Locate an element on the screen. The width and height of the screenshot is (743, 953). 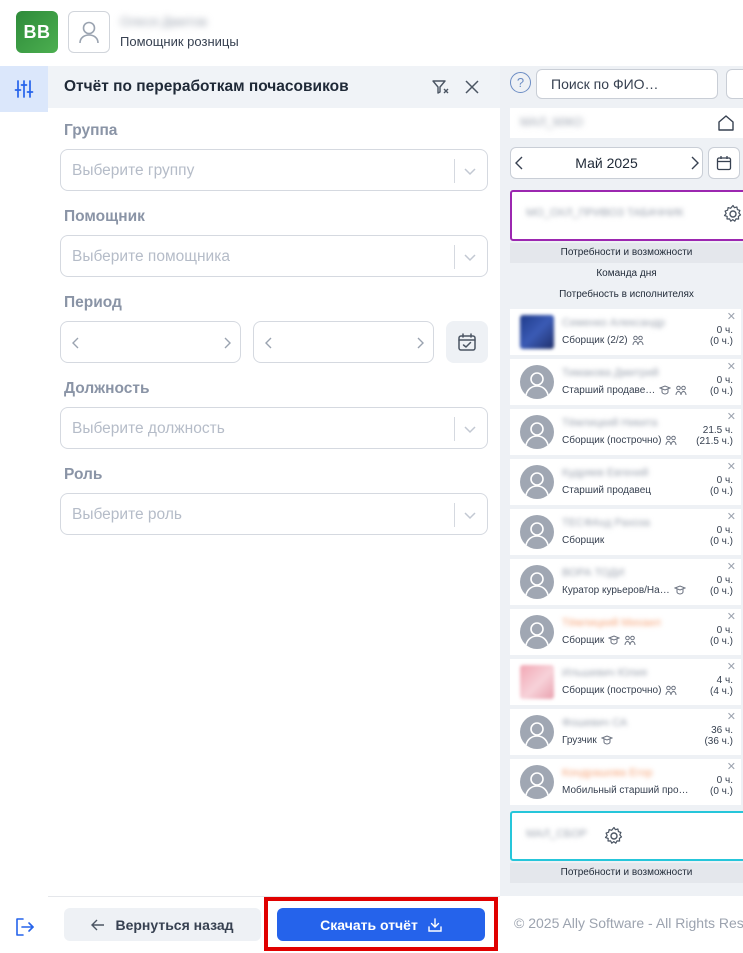
employee-planned-hours: (0 ч.) is located at coordinates (721, 341).